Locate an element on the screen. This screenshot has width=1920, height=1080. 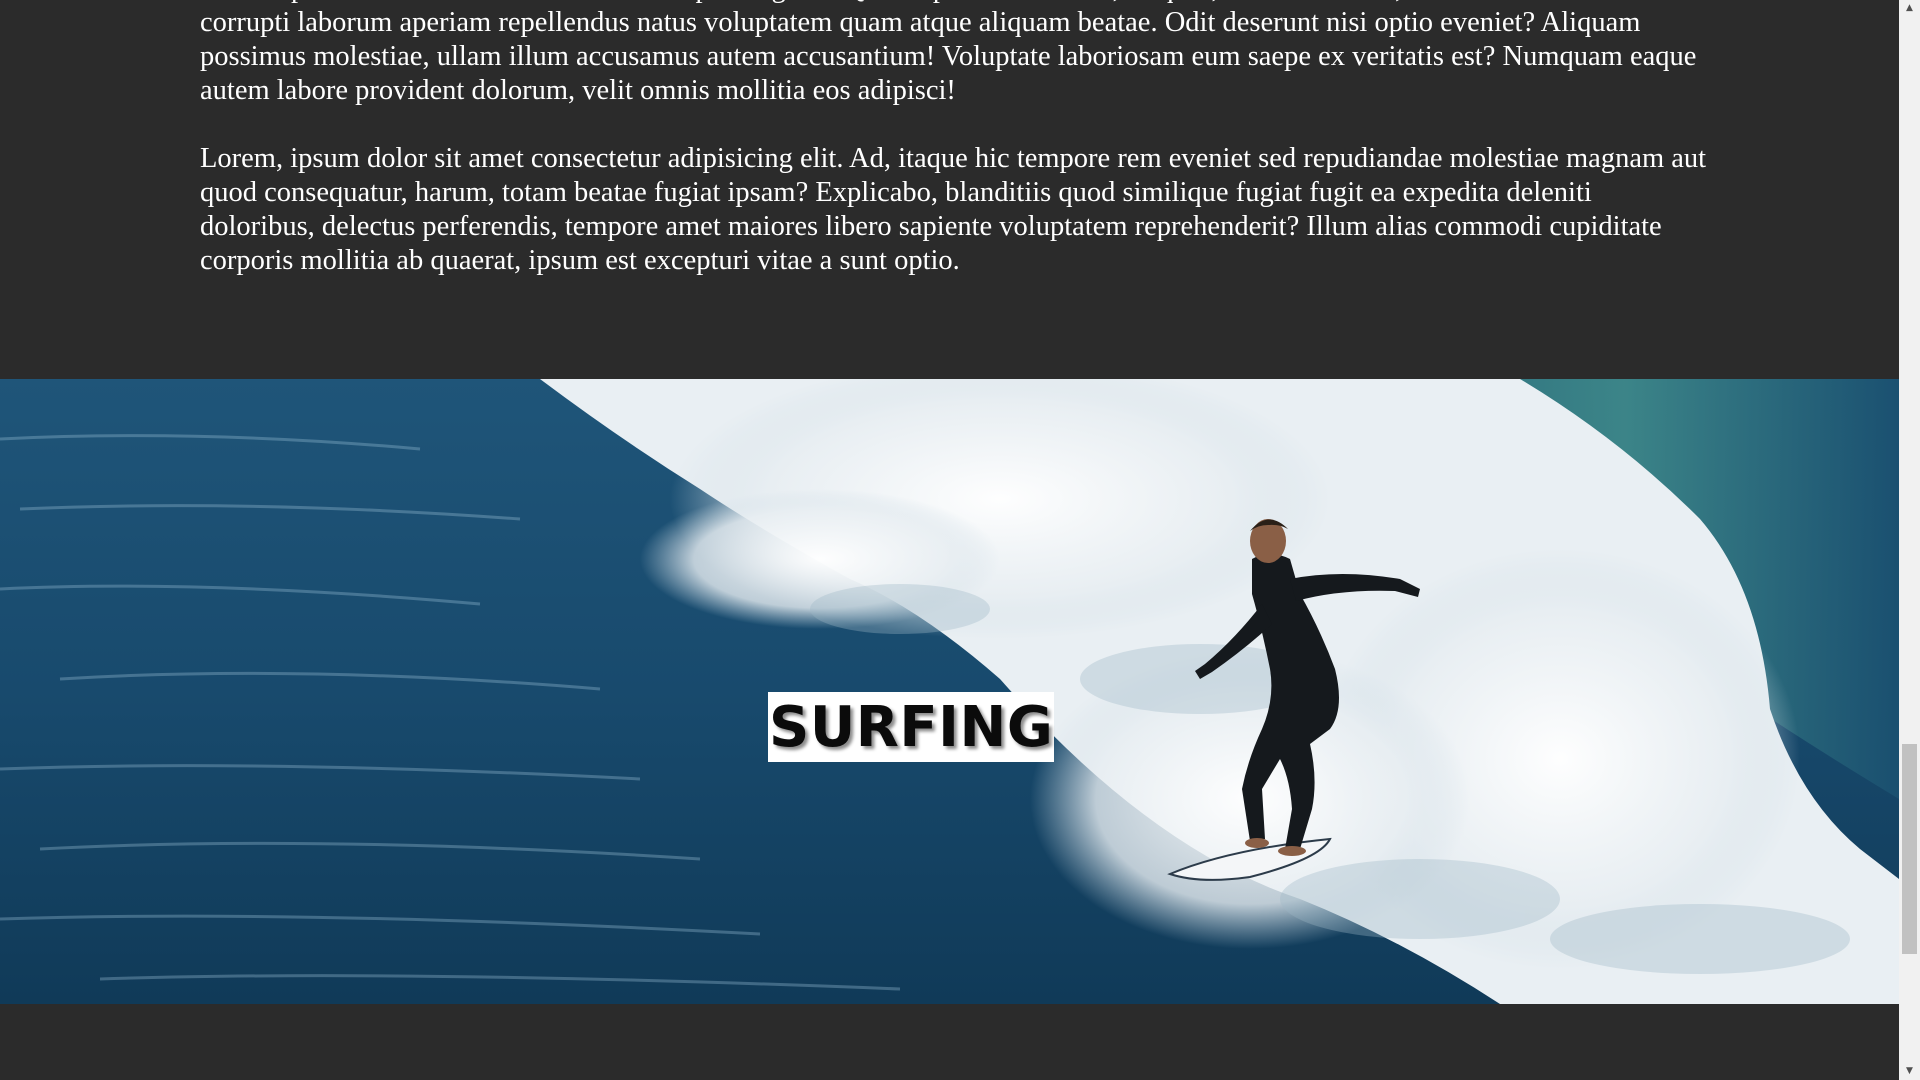
hero-title: SURFING is located at coordinates (911, 727).